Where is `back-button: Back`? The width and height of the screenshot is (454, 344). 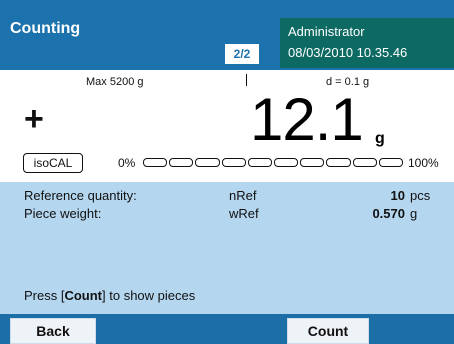
back-button: Back is located at coordinates (53, 331).